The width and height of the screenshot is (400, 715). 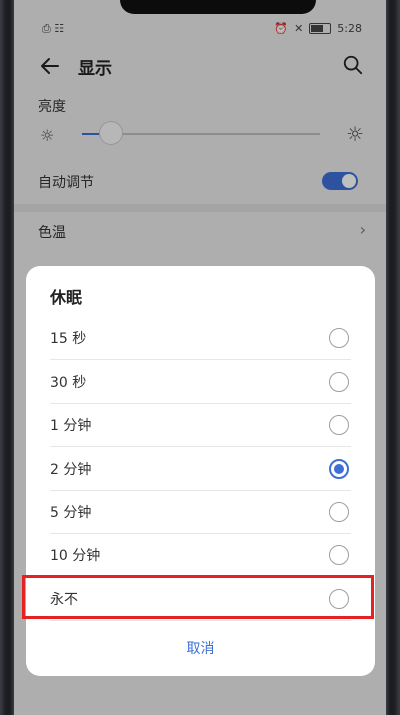 I want to click on option-15s: 15 秒, so click(x=200, y=338).